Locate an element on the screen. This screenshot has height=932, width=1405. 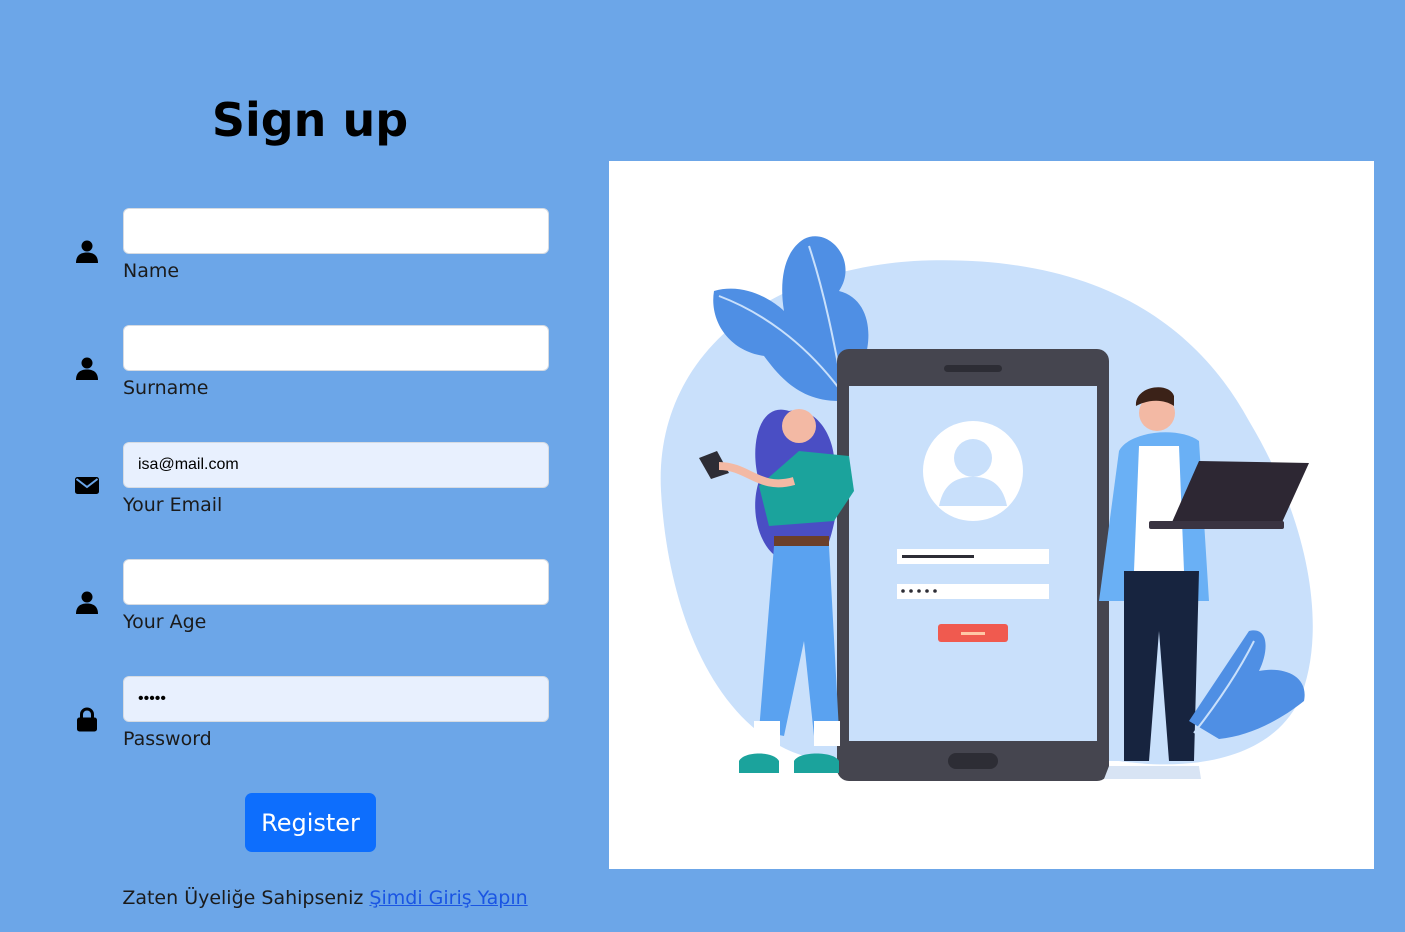
age-field-row: Your Age is located at coordinates (310, 604).